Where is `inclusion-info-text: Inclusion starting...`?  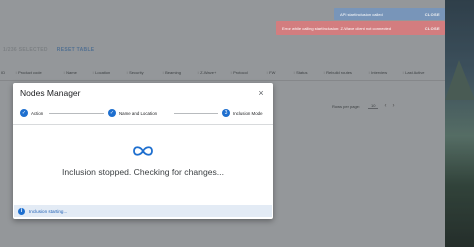
inclusion-info-text: Inclusion starting... is located at coordinates (48, 211).